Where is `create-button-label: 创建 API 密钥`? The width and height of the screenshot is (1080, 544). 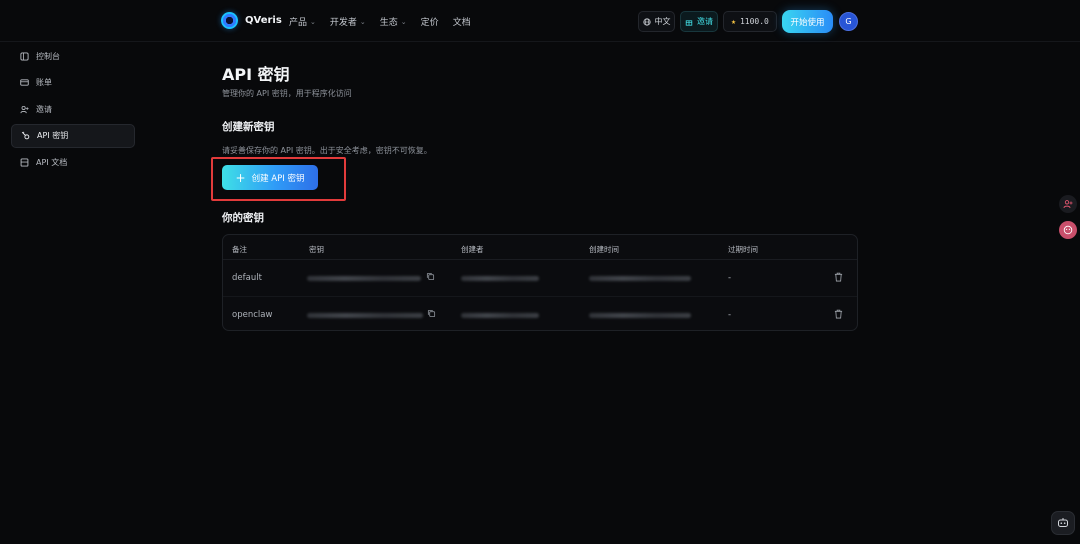
create-button-label: 创建 API 密钥 is located at coordinates (278, 178).